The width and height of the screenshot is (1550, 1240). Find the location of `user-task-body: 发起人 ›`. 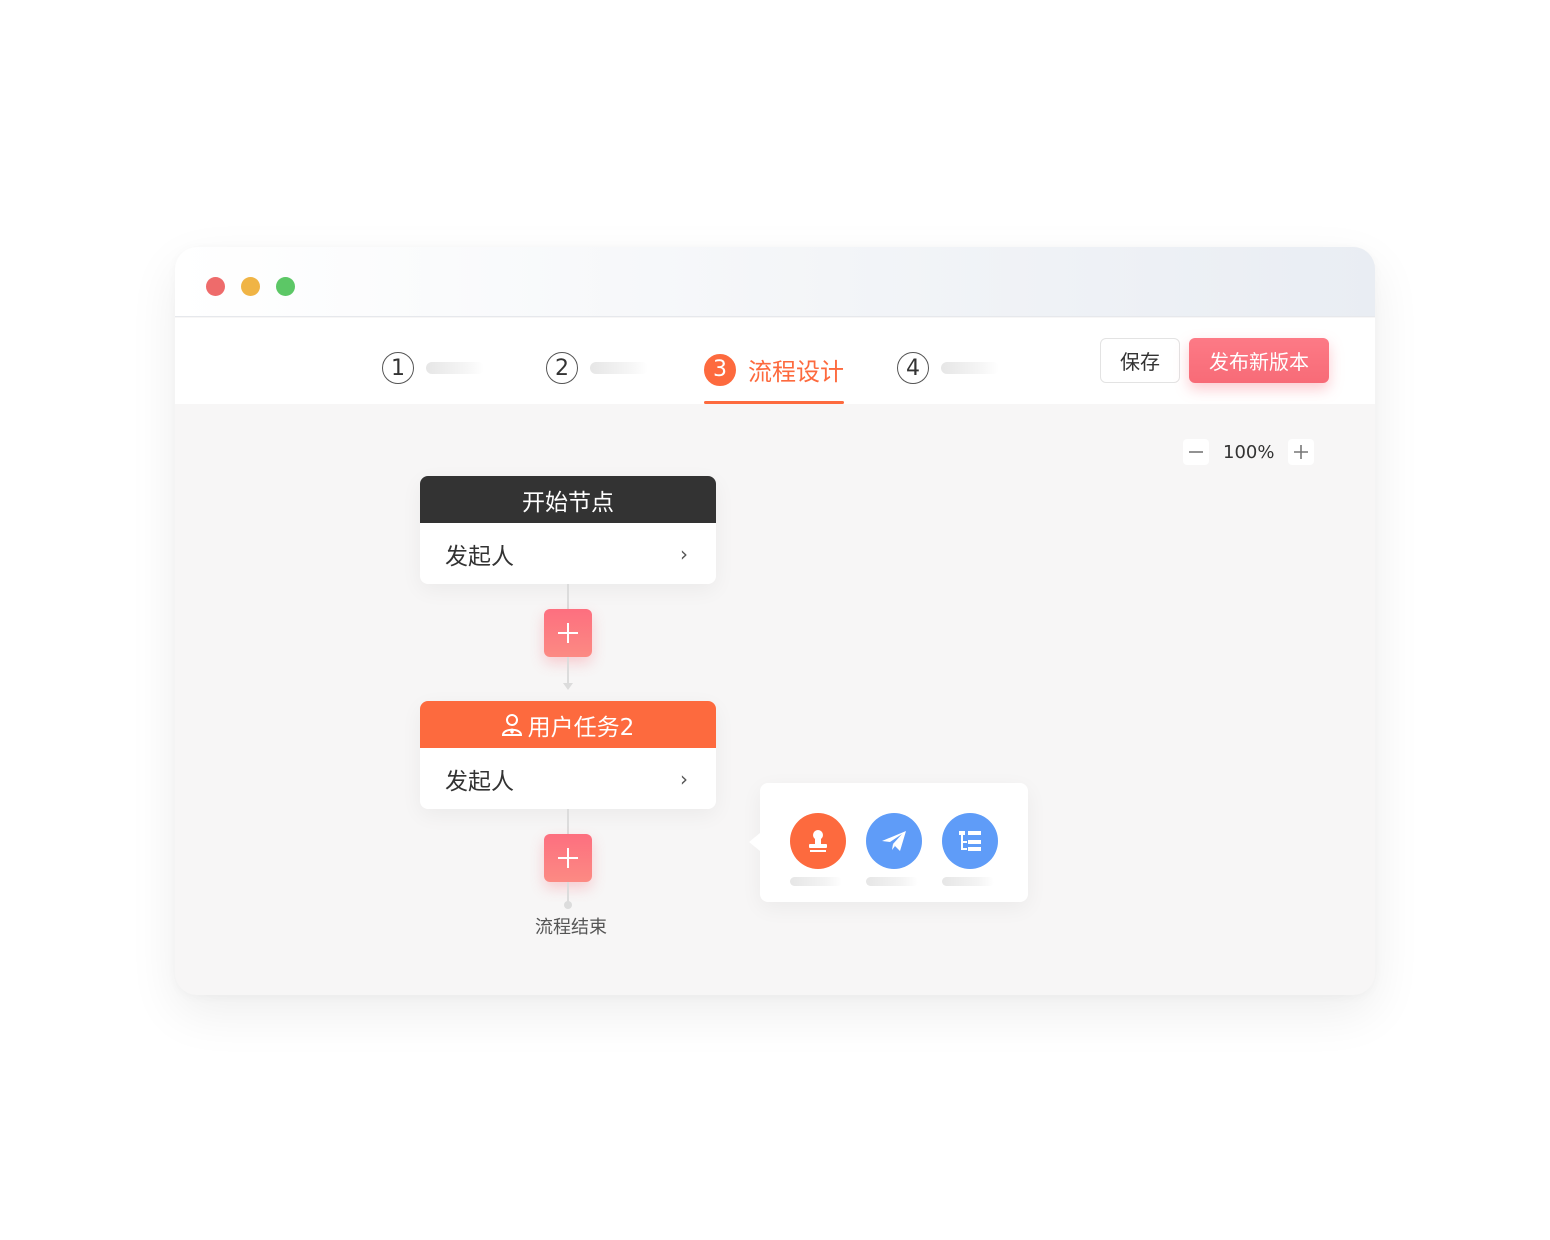

user-task-body: 发起人 › is located at coordinates (568, 778).